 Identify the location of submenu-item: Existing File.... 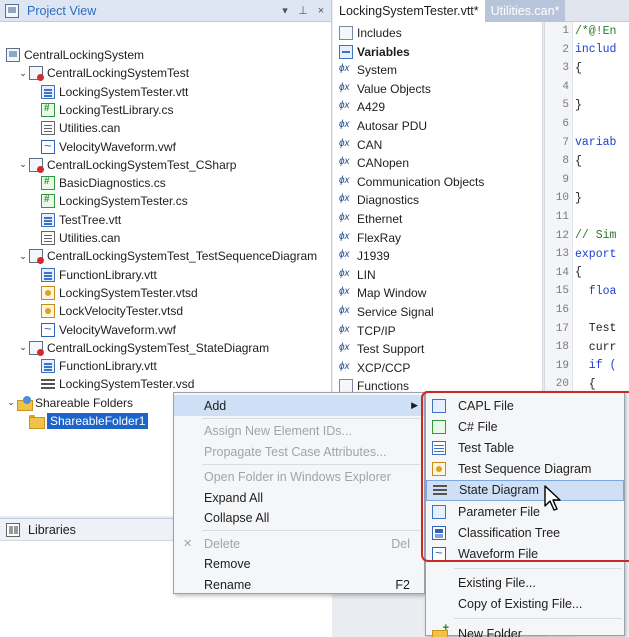
(525, 583).